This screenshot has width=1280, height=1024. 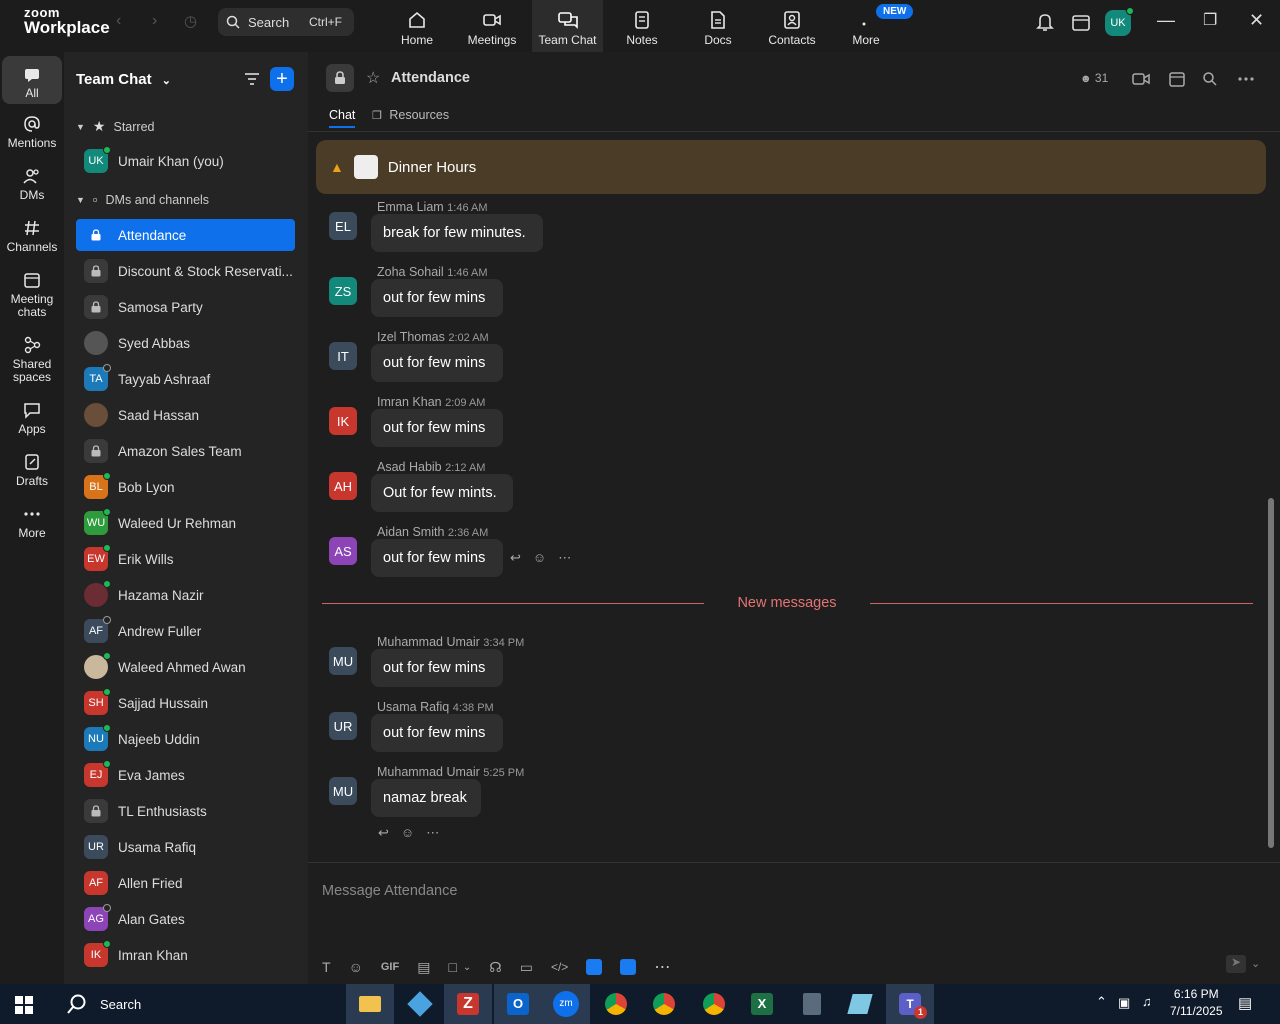 What do you see at coordinates (442, 493) in the screenshot?
I see `message-bubble: Out for few mints.` at bounding box center [442, 493].